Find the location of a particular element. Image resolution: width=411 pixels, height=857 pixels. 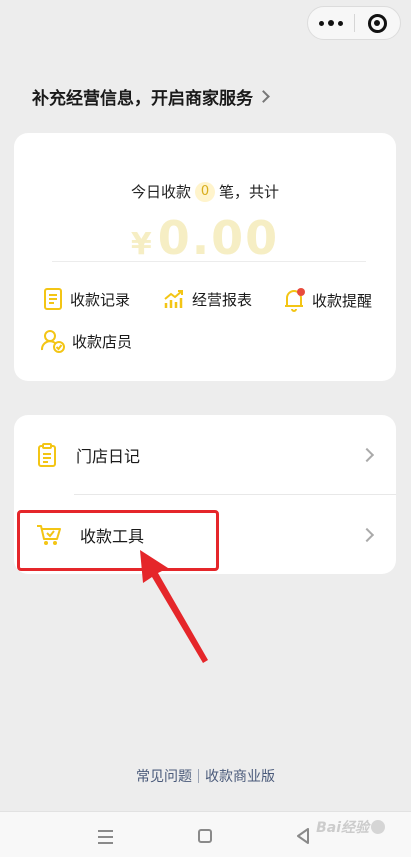

merchant-info-label: 补充经营信息，开启商家服务 is located at coordinates (142, 99).